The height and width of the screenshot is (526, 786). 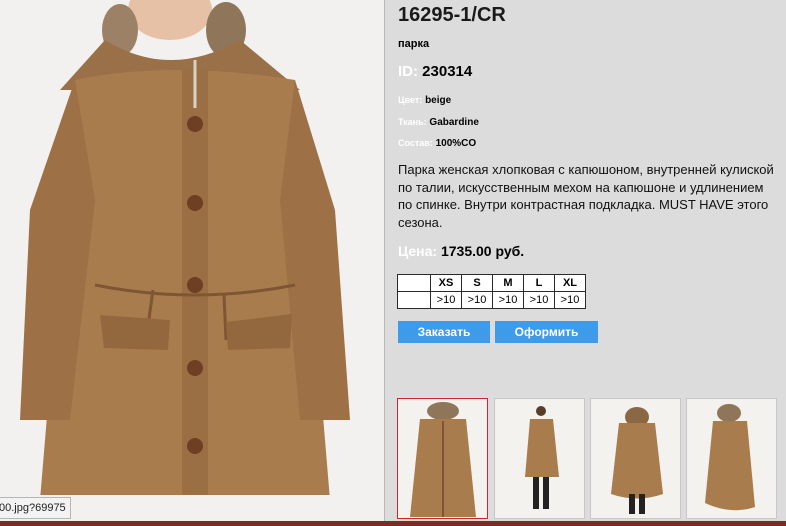 What do you see at coordinates (408, 71) in the screenshot?
I see `product-id-label: ID:` at bounding box center [408, 71].